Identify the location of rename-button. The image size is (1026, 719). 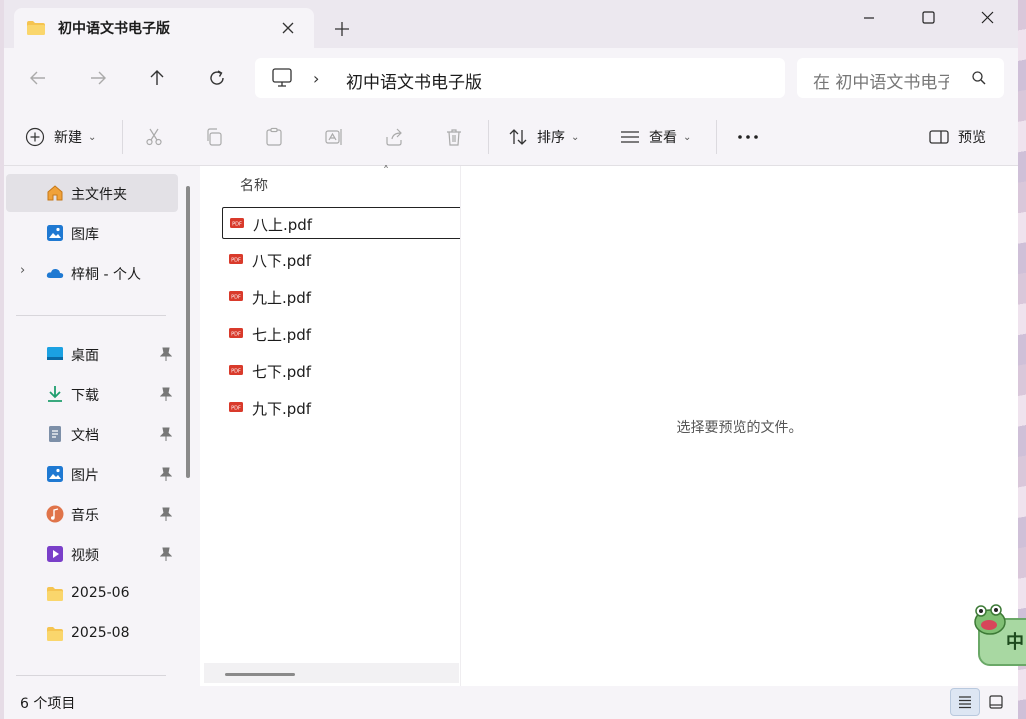
(334, 137).